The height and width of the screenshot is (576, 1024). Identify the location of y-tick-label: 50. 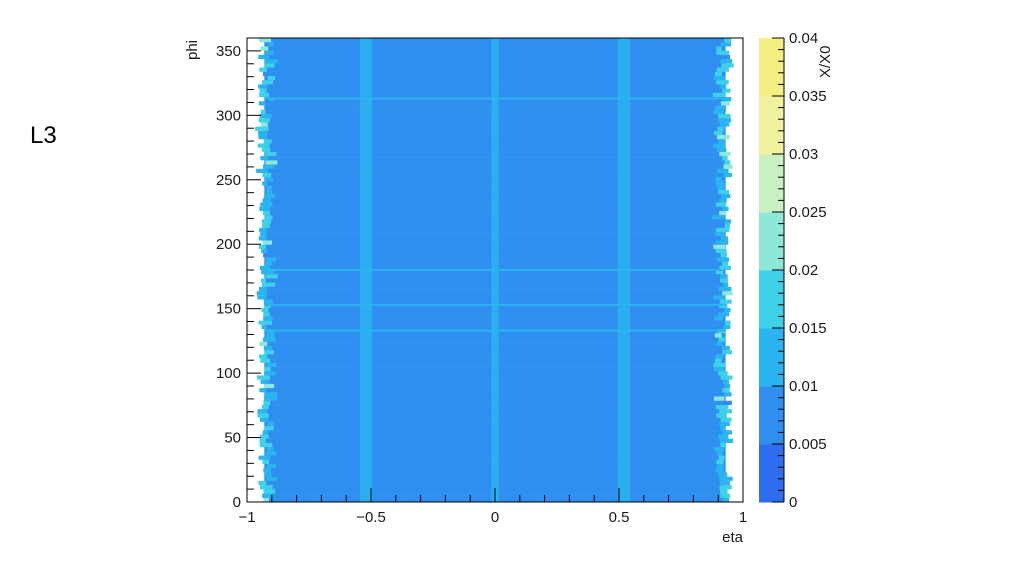
(232, 438).